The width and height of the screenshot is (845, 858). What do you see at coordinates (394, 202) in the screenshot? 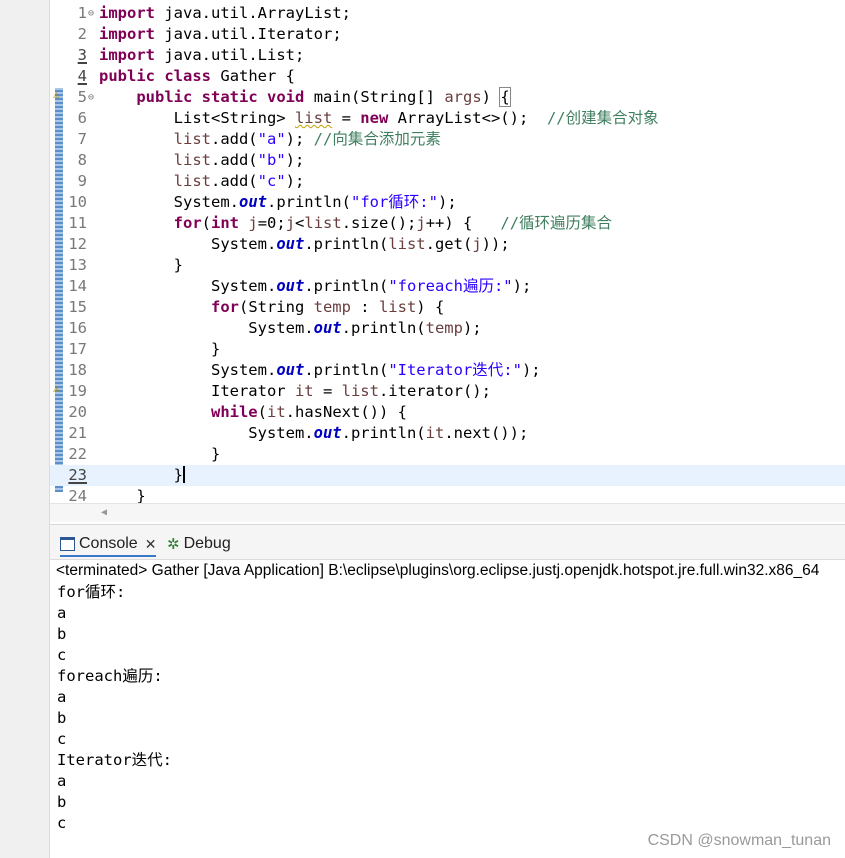
I see `code-token: "for循环:"` at bounding box center [394, 202].